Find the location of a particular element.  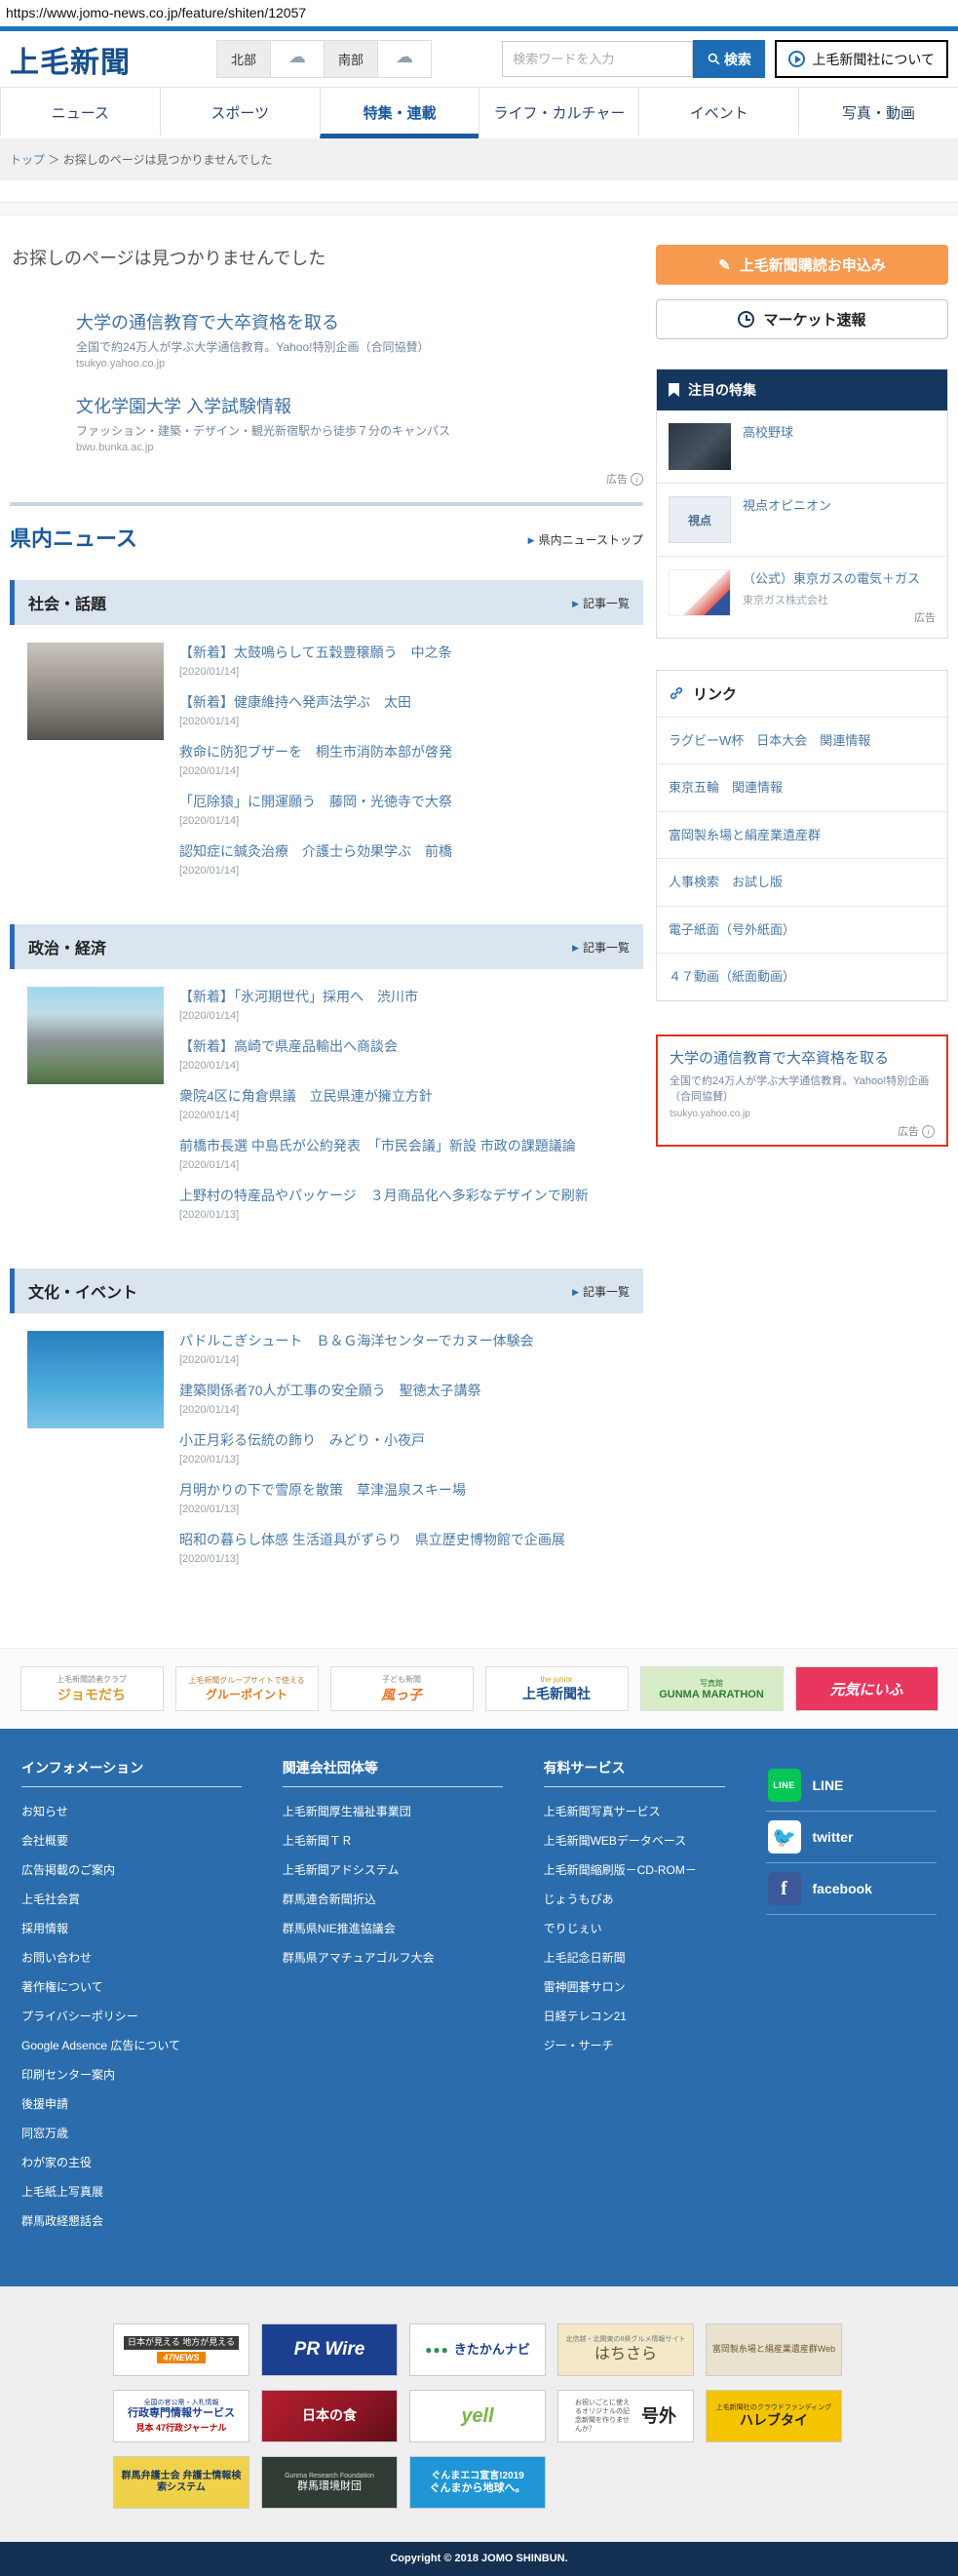

sidebar-link: ラグビーW杯 日本大会 関連情報 is located at coordinates (802, 740).